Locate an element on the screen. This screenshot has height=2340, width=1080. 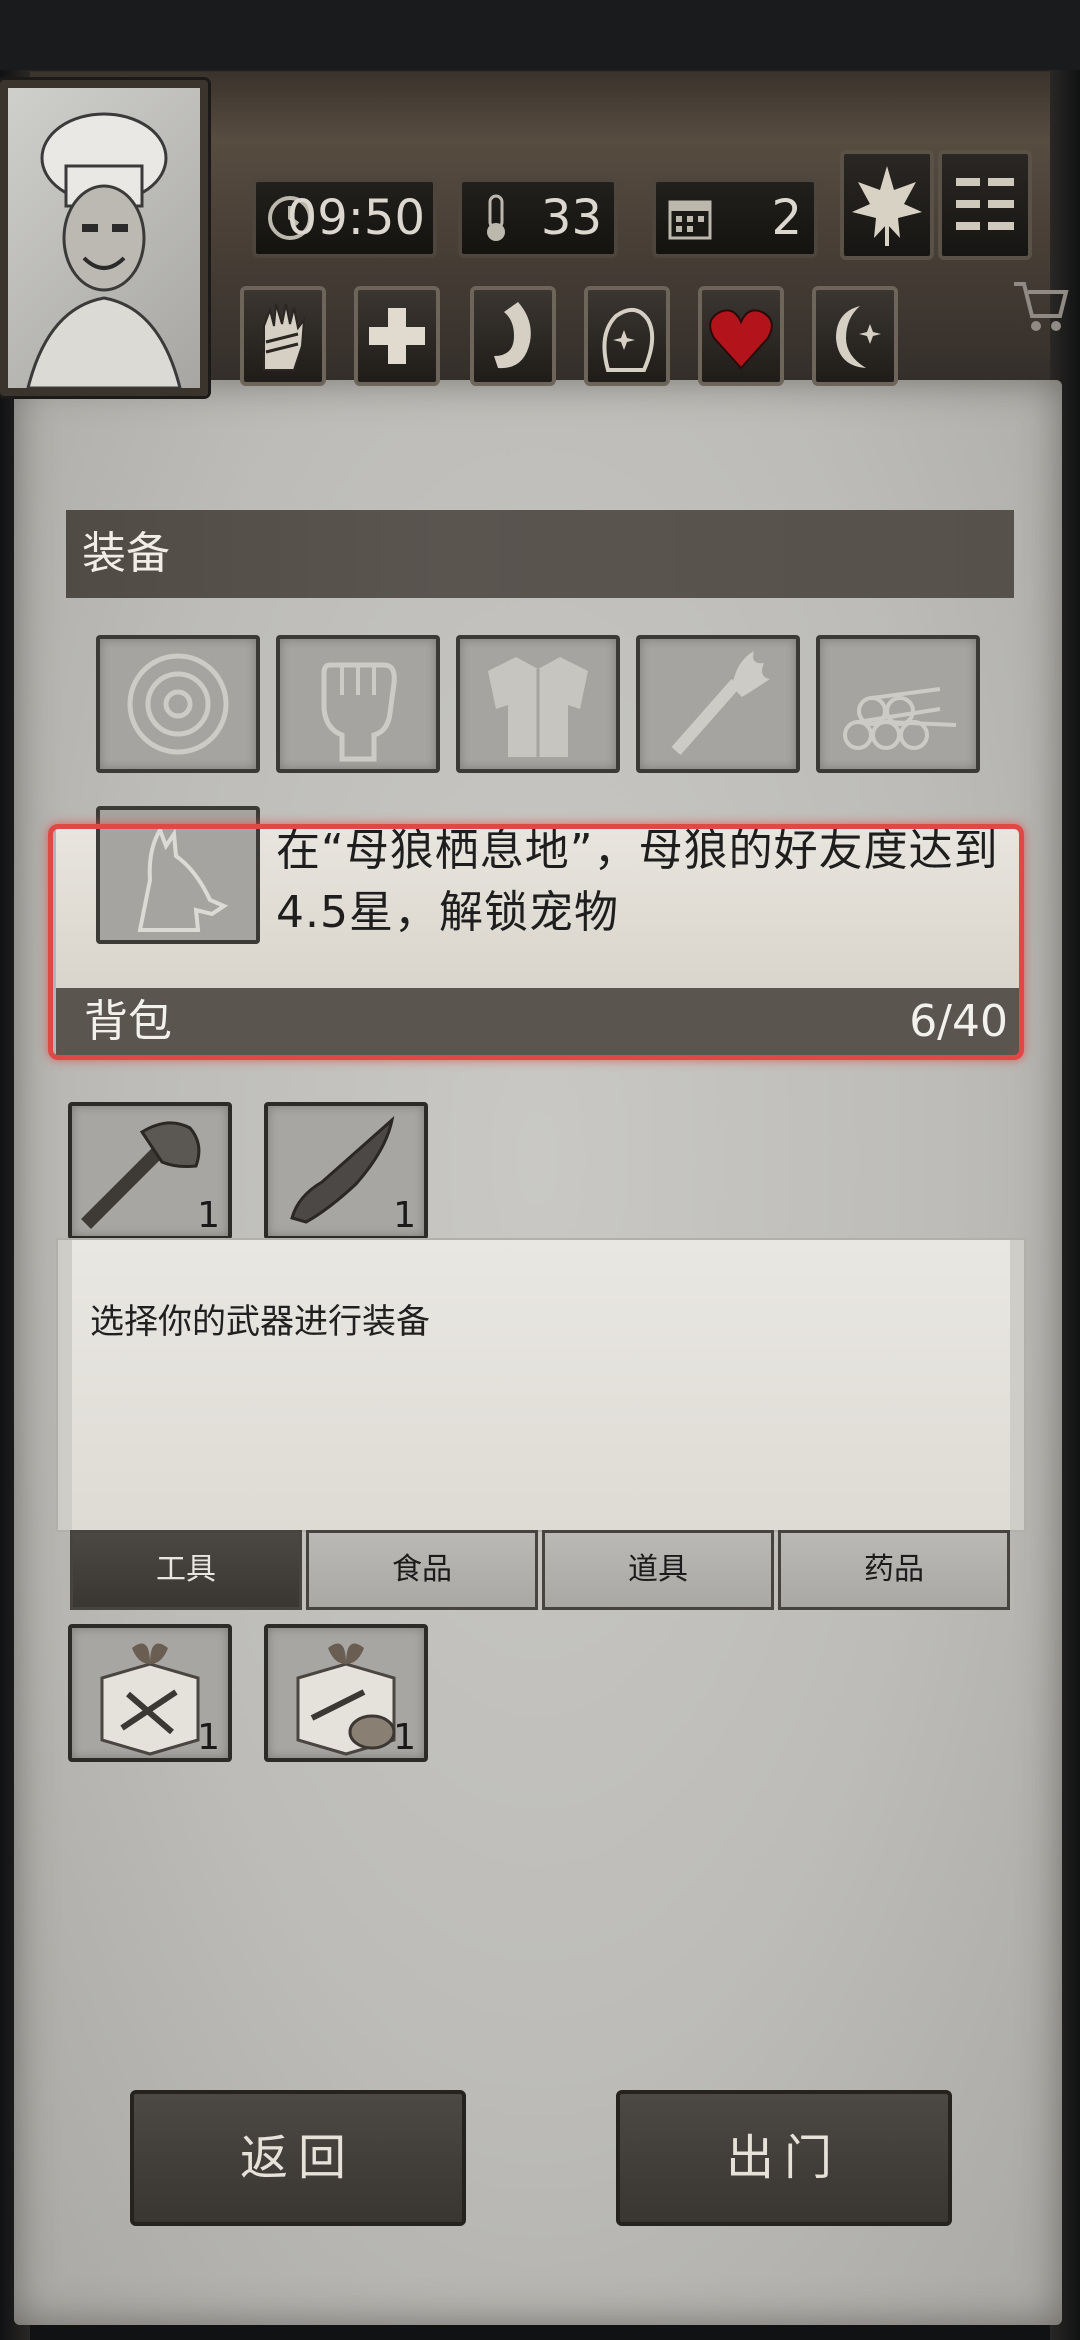
status-health-button is located at coordinates (397, 336).